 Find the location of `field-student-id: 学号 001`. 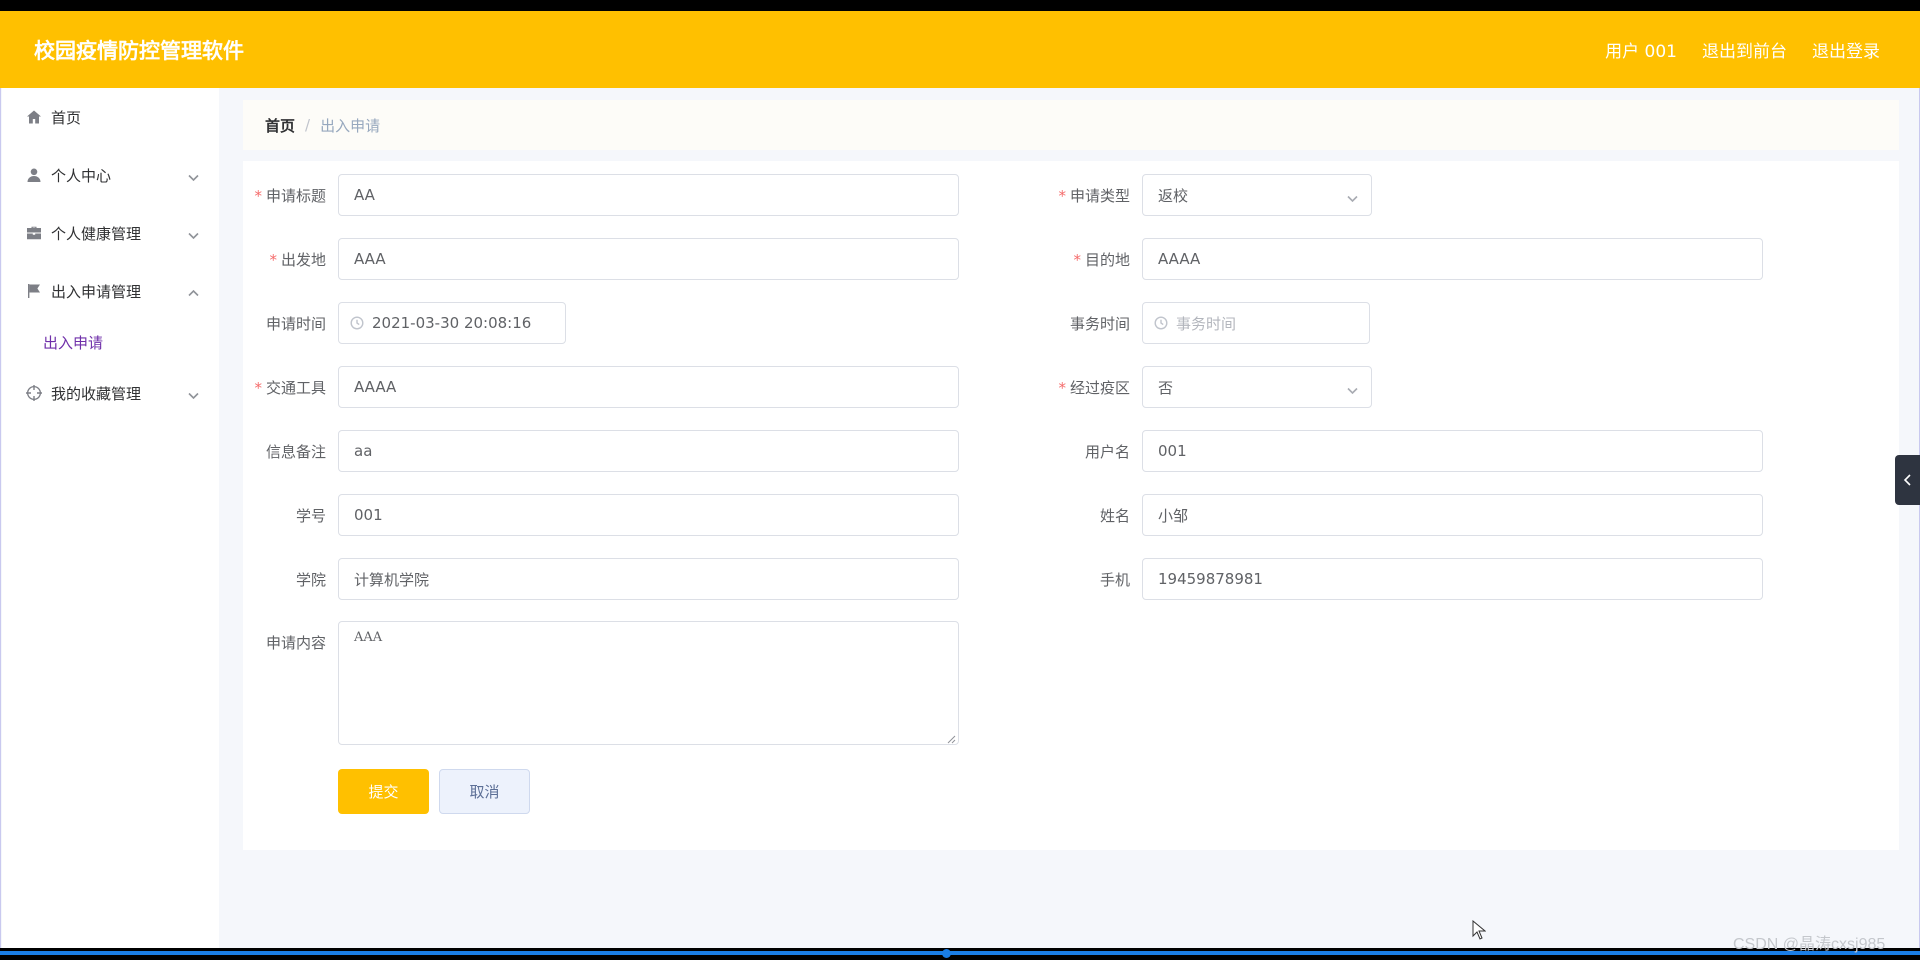

field-student-id: 学号 001 is located at coordinates (601, 515).